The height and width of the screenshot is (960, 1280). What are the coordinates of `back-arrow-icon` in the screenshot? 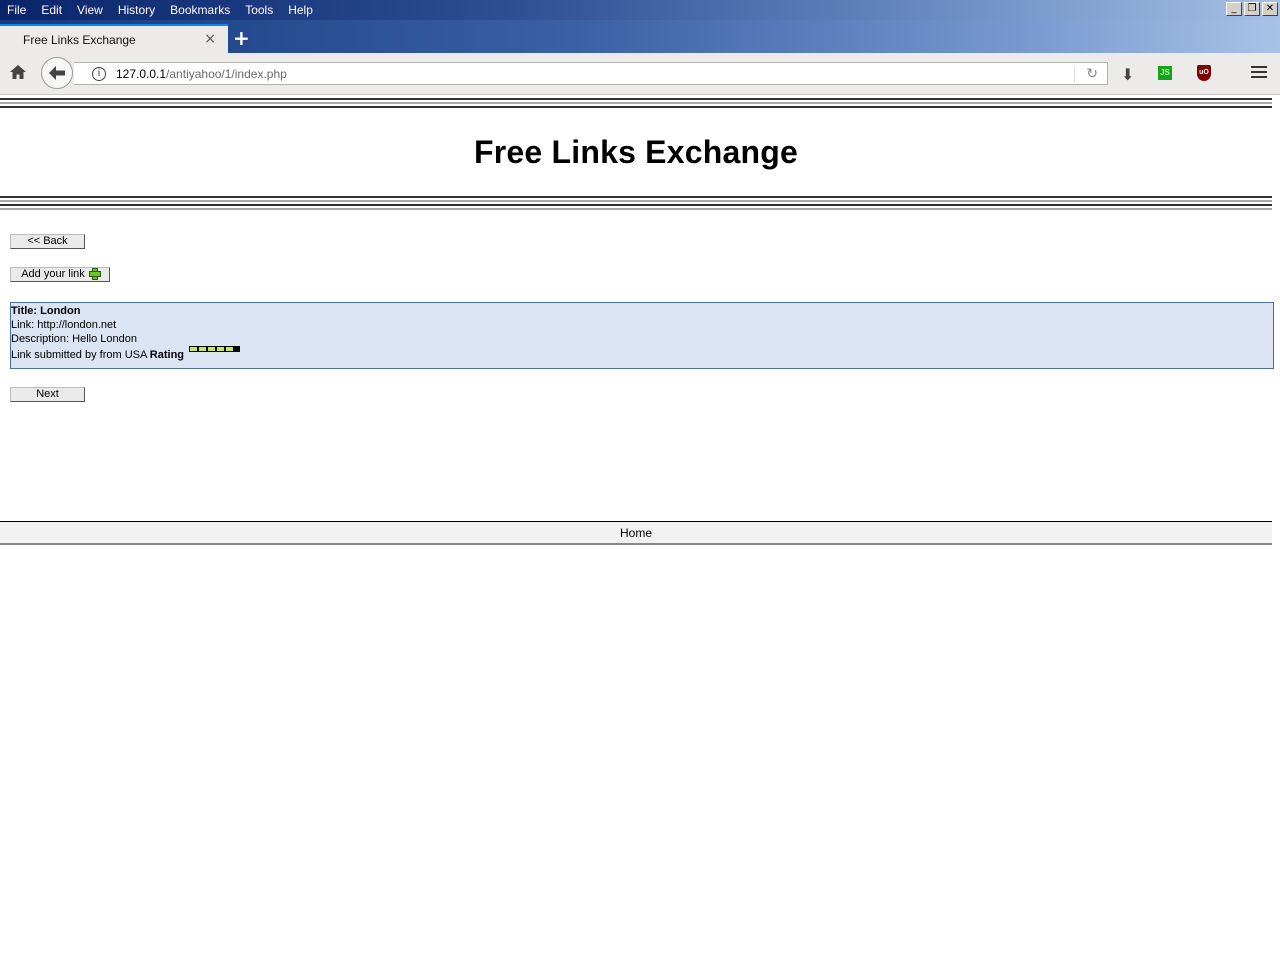 It's located at (57, 73).